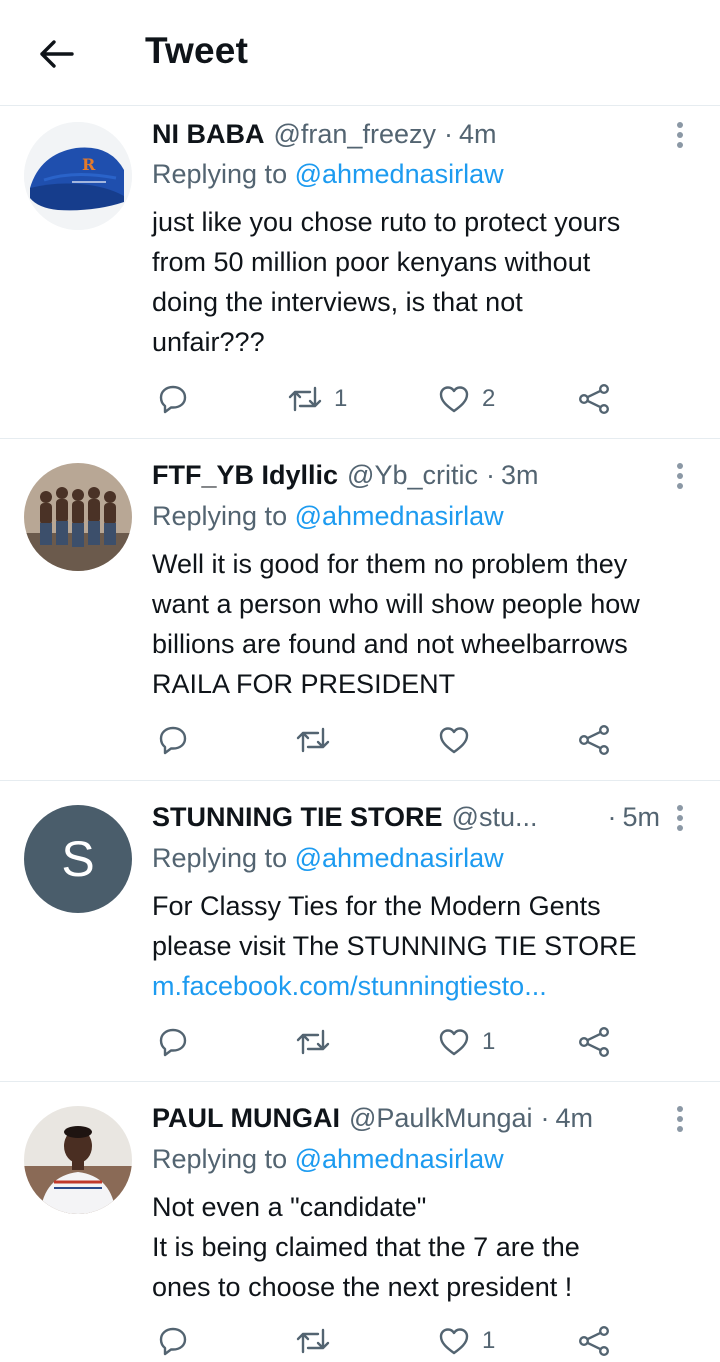  What do you see at coordinates (441, 1118) in the screenshot?
I see `user-handle: @PaulkMungai` at bounding box center [441, 1118].